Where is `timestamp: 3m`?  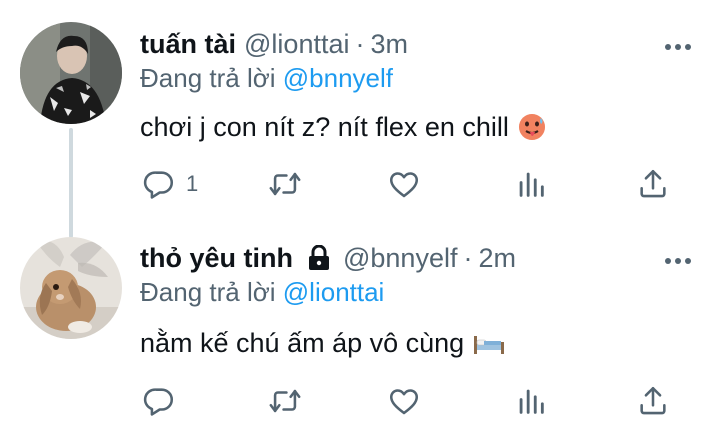 timestamp: 3m is located at coordinates (389, 44).